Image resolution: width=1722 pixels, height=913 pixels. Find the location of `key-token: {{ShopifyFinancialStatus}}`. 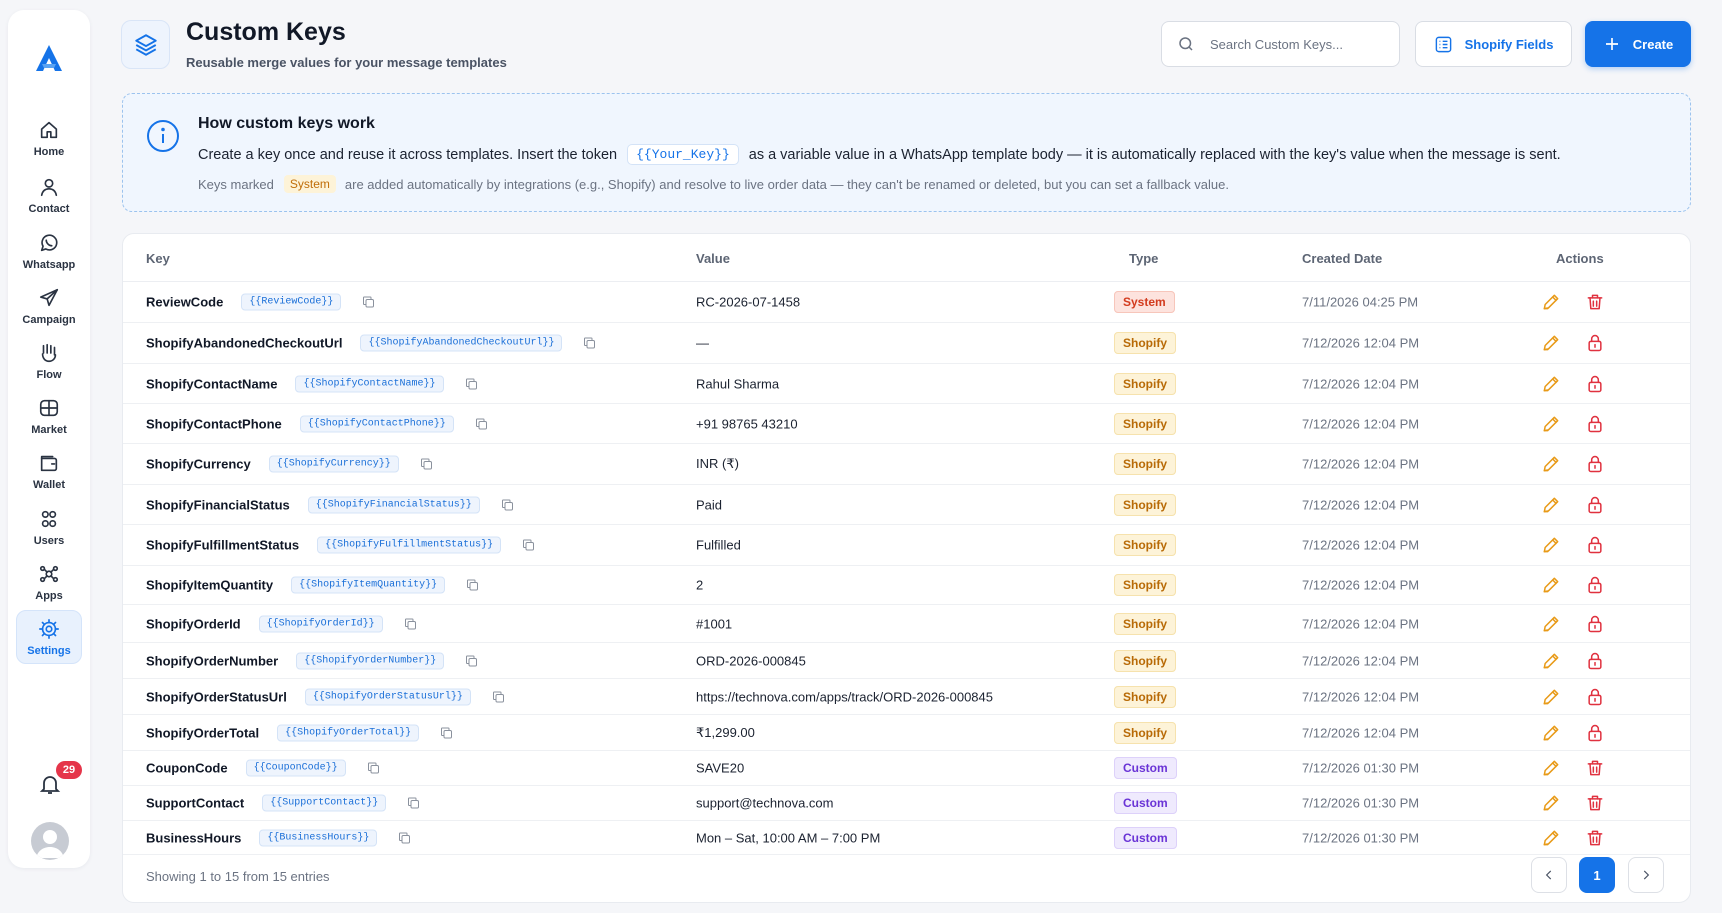

key-token: {{ShopifyFinancialStatus}} is located at coordinates (393, 504).